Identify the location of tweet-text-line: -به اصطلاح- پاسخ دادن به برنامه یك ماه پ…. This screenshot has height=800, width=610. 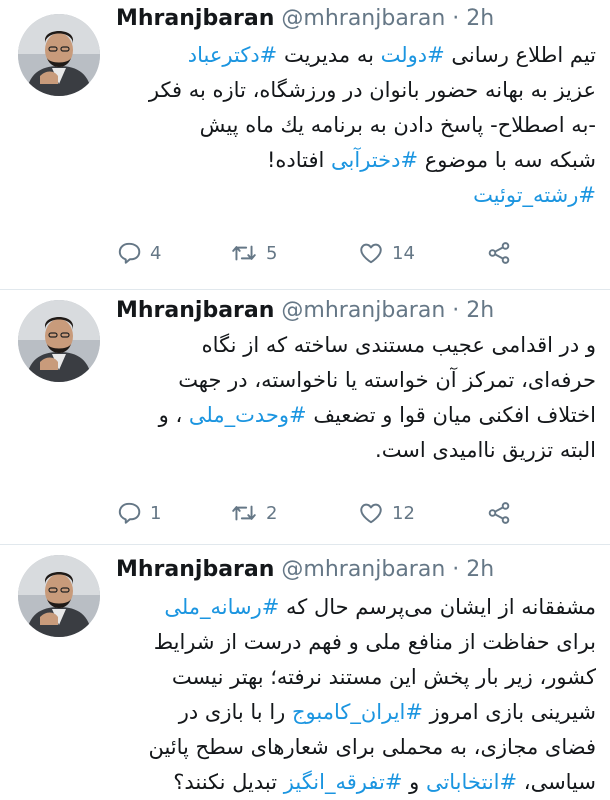
(352, 125).